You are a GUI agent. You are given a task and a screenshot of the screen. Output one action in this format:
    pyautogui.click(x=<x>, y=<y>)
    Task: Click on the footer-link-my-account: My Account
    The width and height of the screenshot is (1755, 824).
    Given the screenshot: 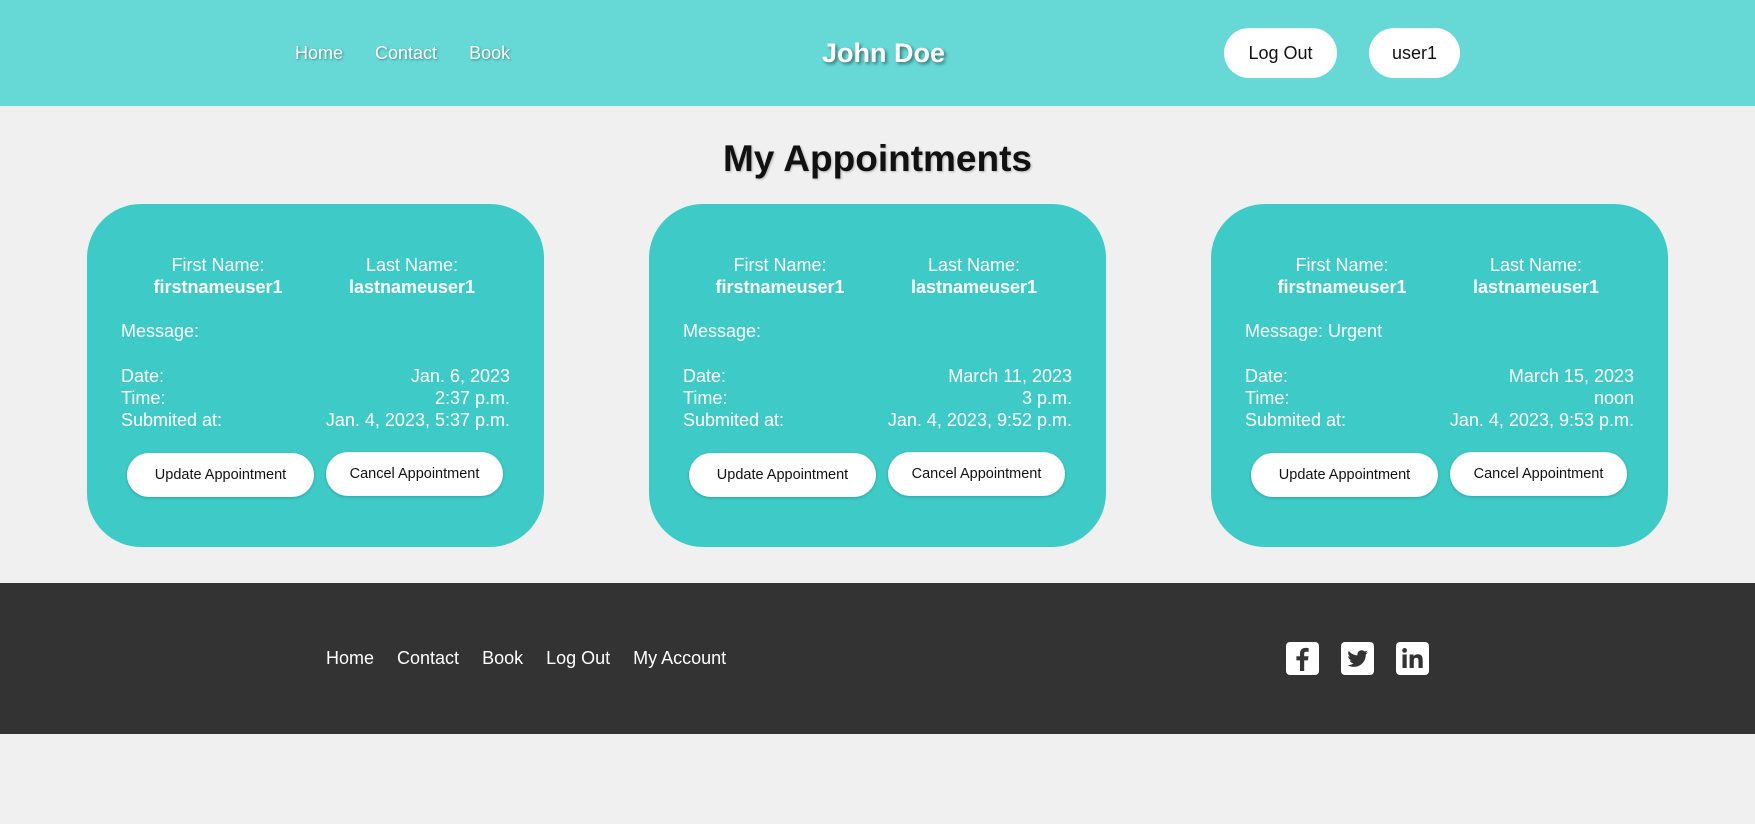 What is the action you would take?
    pyautogui.click(x=679, y=658)
    